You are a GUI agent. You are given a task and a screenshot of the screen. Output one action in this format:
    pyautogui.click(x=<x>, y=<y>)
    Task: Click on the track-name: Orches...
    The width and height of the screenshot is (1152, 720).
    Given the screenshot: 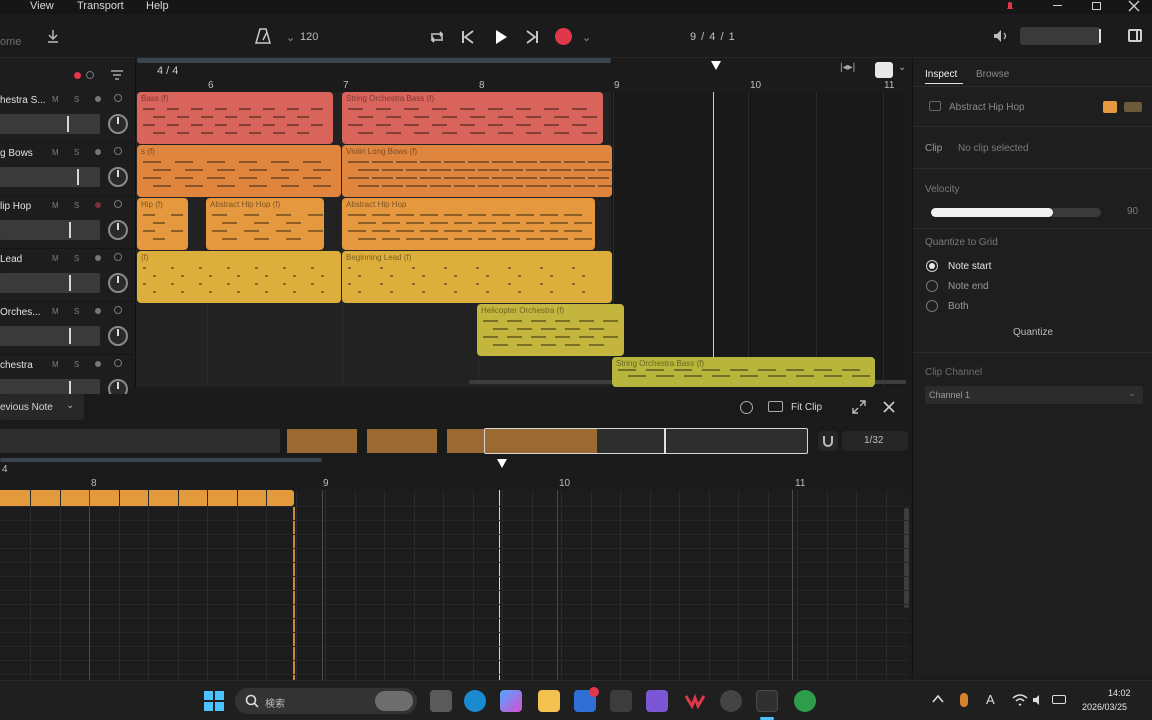 What is the action you would take?
    pyautogui.click(x=20, y=312)
    